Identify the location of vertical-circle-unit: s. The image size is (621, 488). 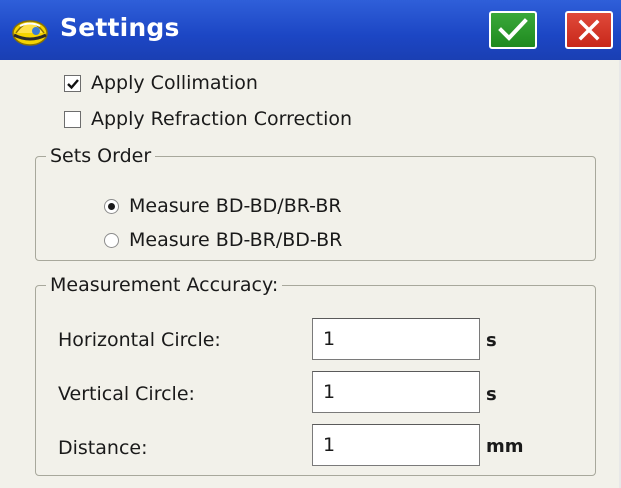
(491, 394).